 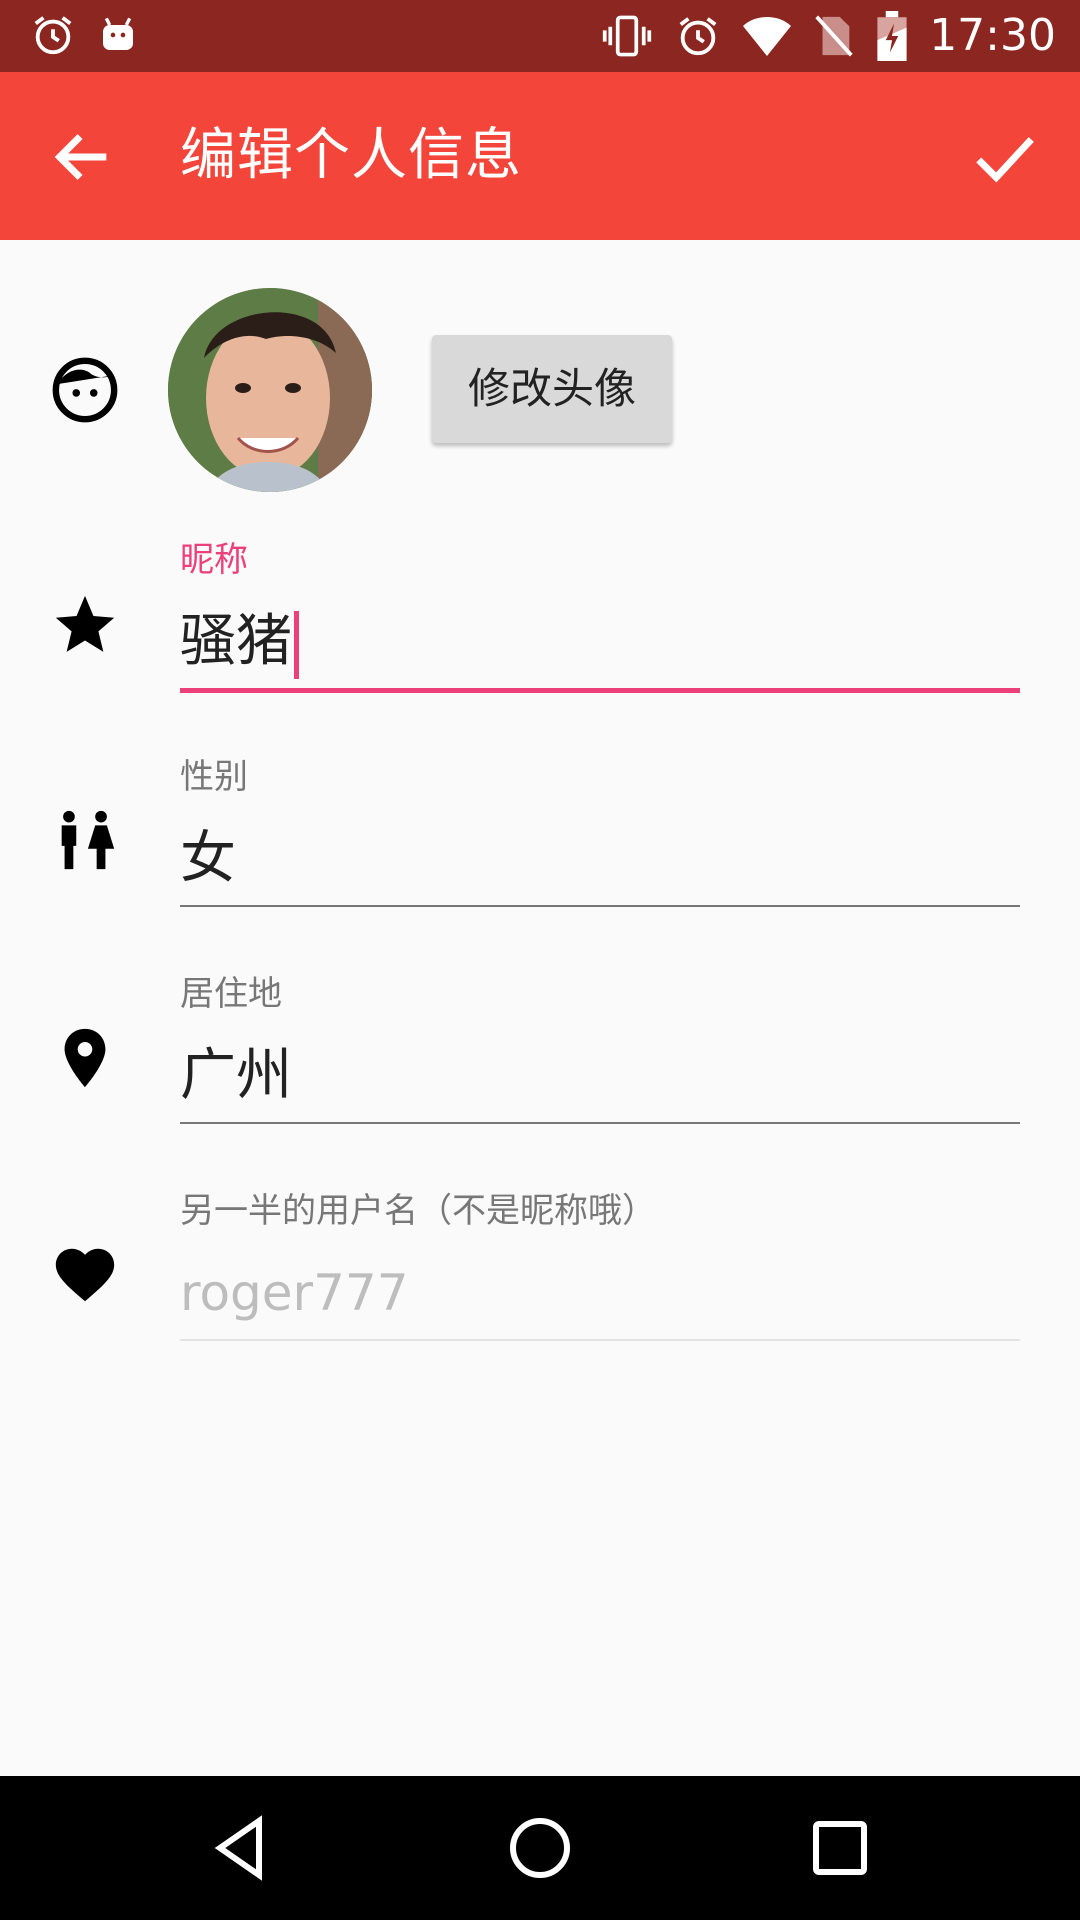 I want to click on text-cursor, so click(x=296, y=644).